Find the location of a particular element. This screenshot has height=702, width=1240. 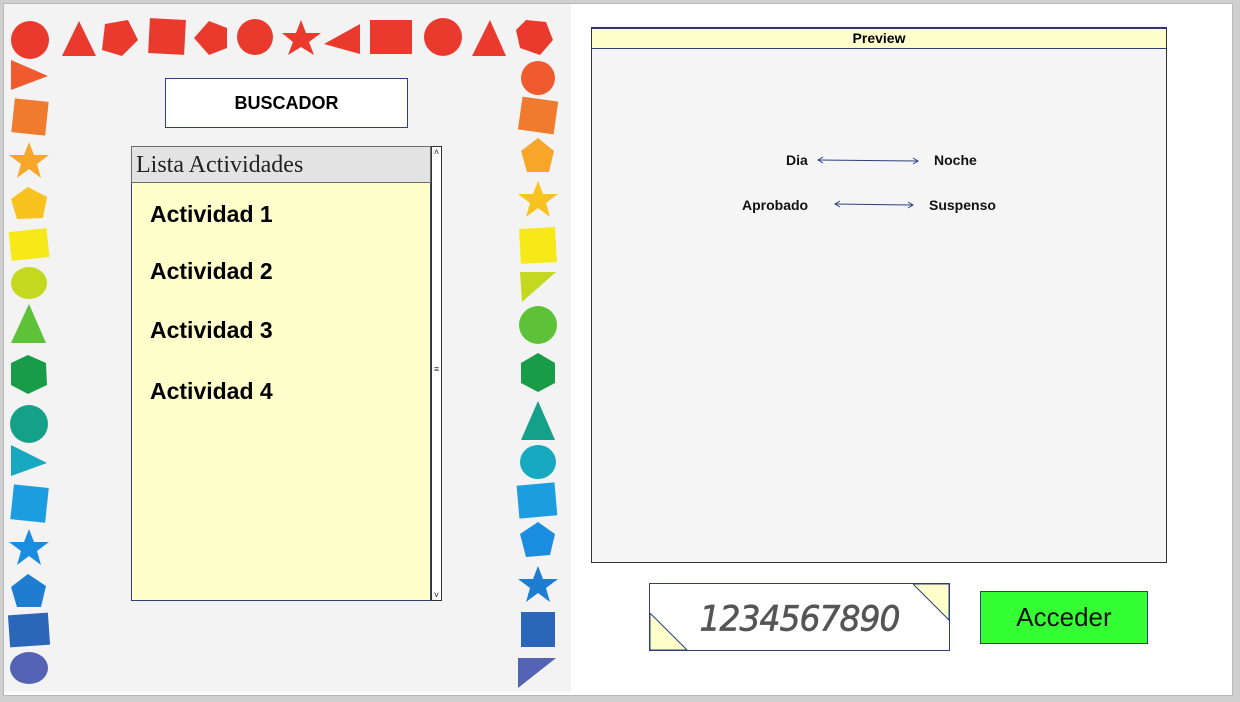

scroll-down-icon: ˅ is located at coordinates (436, 595).